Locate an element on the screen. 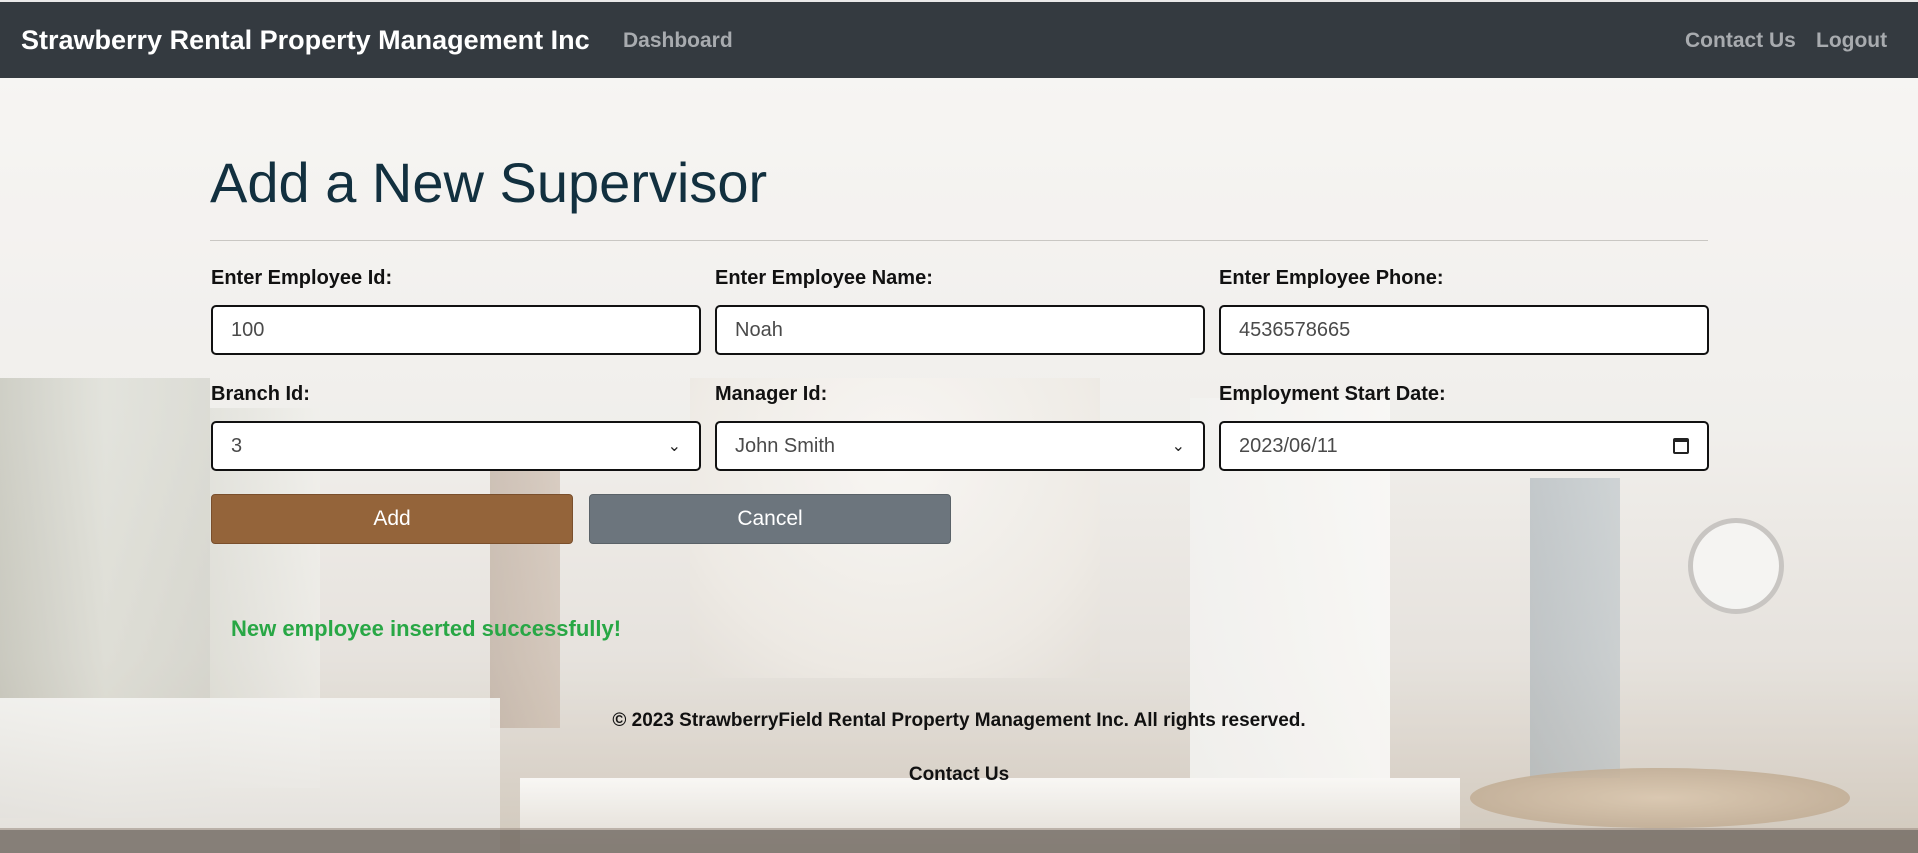  nav-contact-link: Contact Us is located at coordinates (1740, 41).